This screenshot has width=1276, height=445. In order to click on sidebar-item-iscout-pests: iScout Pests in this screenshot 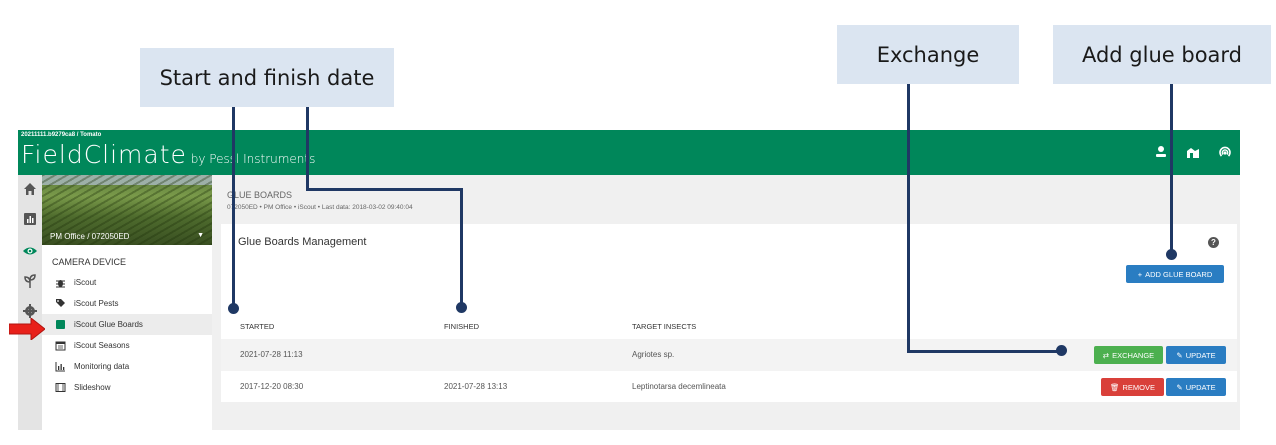, I will do `click(127, 303)`.